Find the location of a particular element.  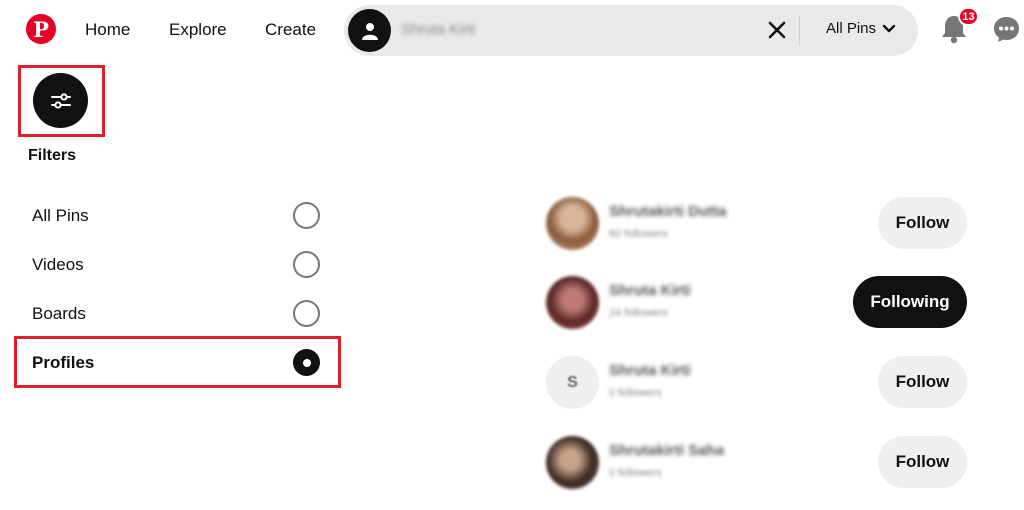

radio-boards is located at coordinates (306, 313).